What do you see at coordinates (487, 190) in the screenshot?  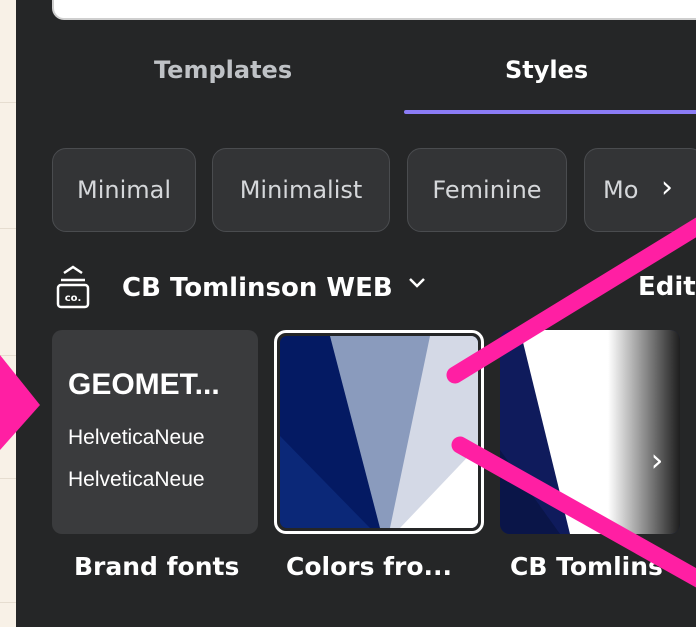 I see `style-chip-feminine: Feminine` at bounding box center [487, 190].